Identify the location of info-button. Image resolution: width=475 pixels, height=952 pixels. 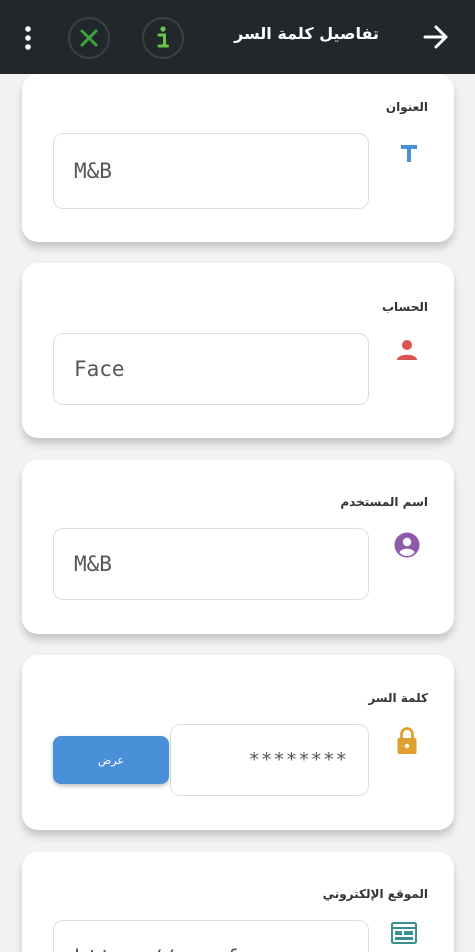
(163, 38).